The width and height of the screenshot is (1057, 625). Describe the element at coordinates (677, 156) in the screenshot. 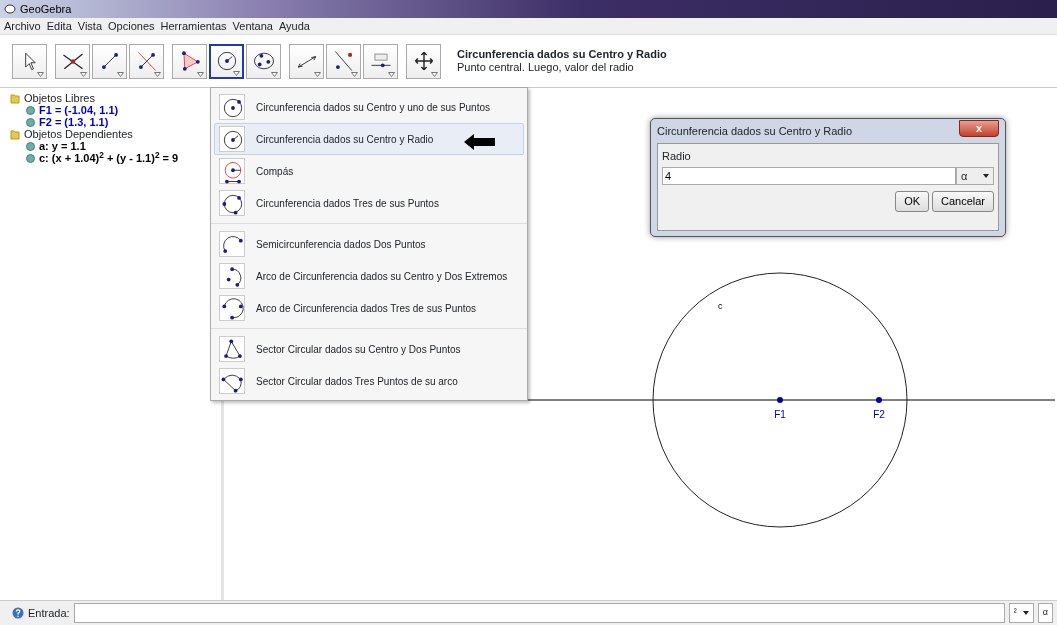

I see `field-label: Radio` at that location.